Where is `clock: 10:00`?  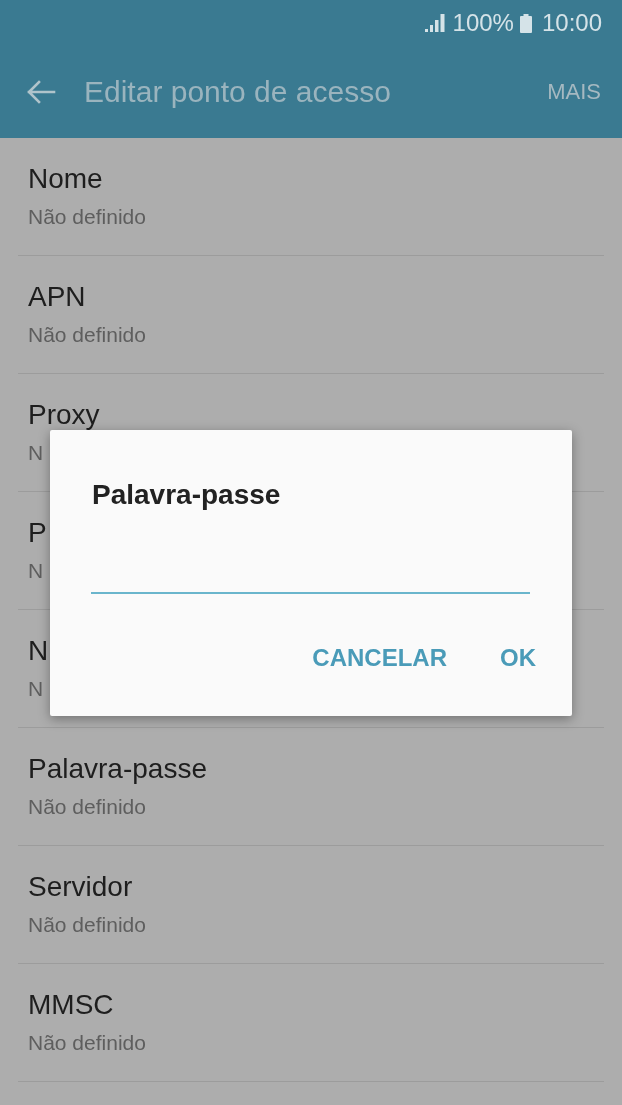 clock: 10:00 is located at coordinates (571, 23).